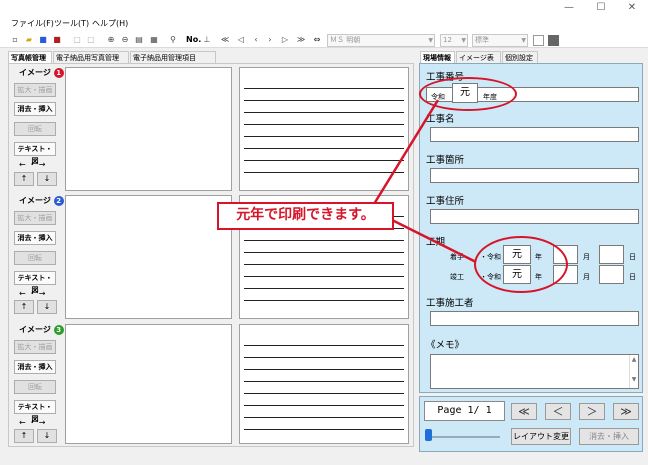 The image size is (648, 465). I want to click on prev-page-button: ＜, so click(558, 411).